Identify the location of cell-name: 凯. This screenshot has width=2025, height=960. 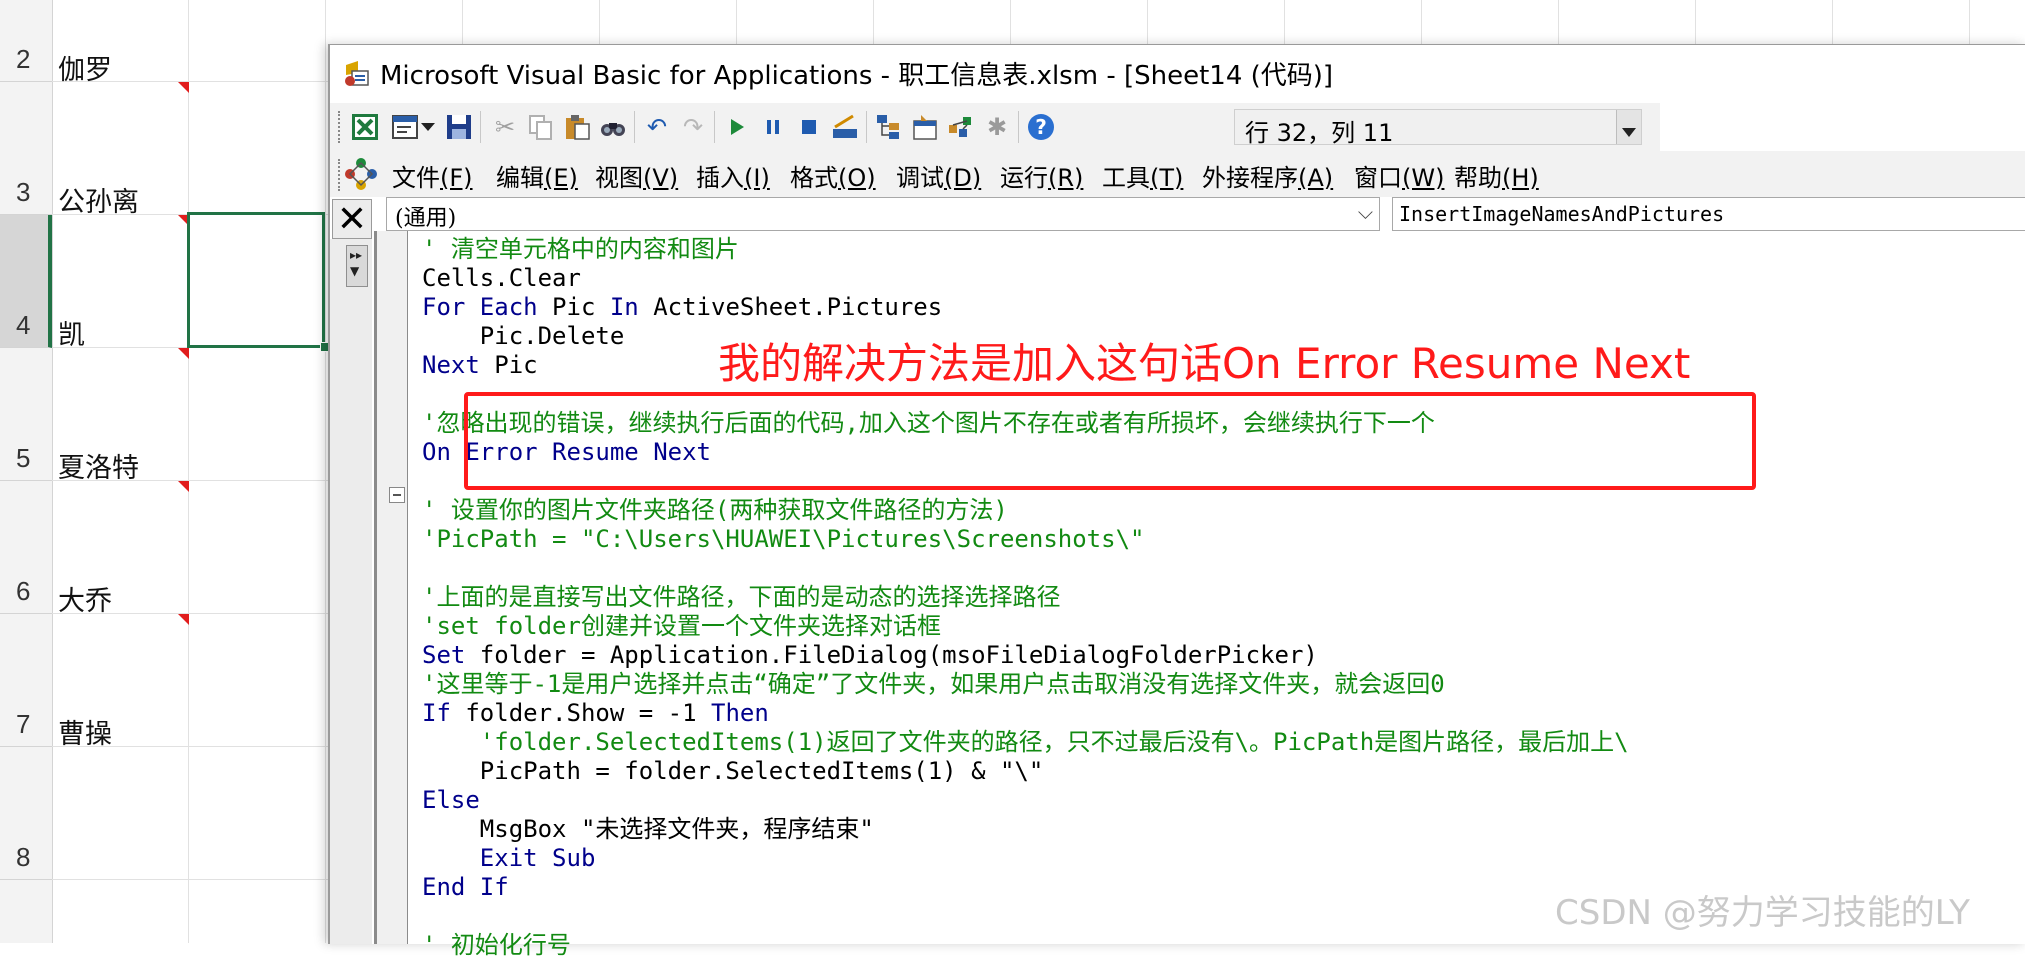
(71, 332).